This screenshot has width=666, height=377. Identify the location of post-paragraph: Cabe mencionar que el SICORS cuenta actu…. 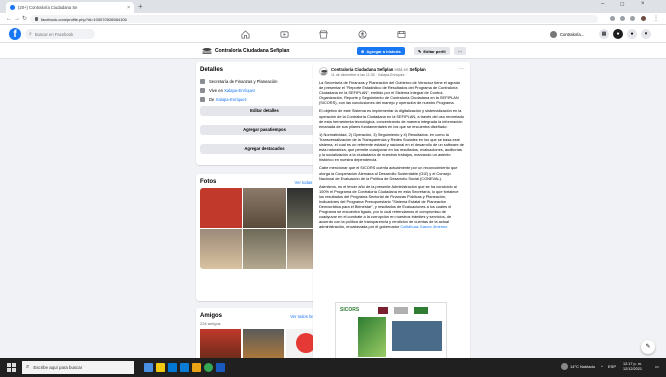
(388, 173).